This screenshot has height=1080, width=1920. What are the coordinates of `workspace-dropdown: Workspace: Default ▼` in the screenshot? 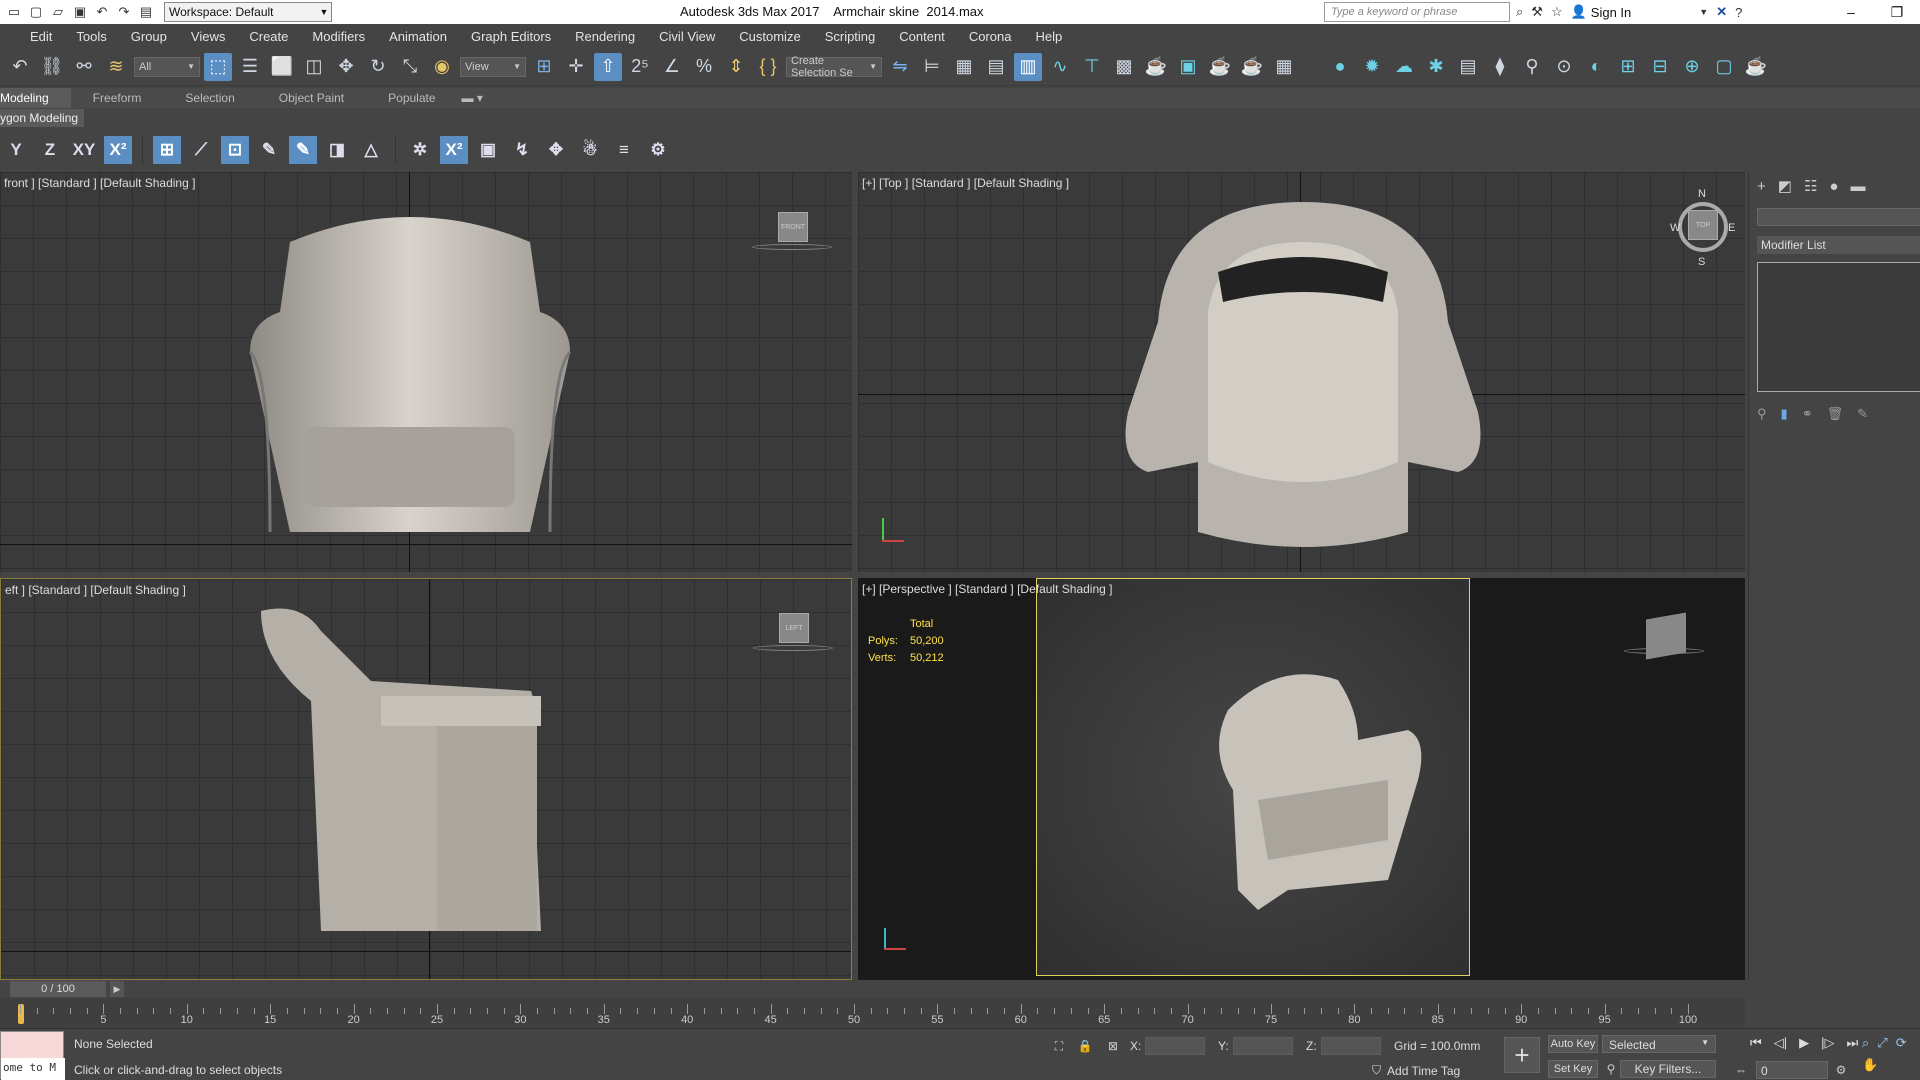 It's located at (248, 12).